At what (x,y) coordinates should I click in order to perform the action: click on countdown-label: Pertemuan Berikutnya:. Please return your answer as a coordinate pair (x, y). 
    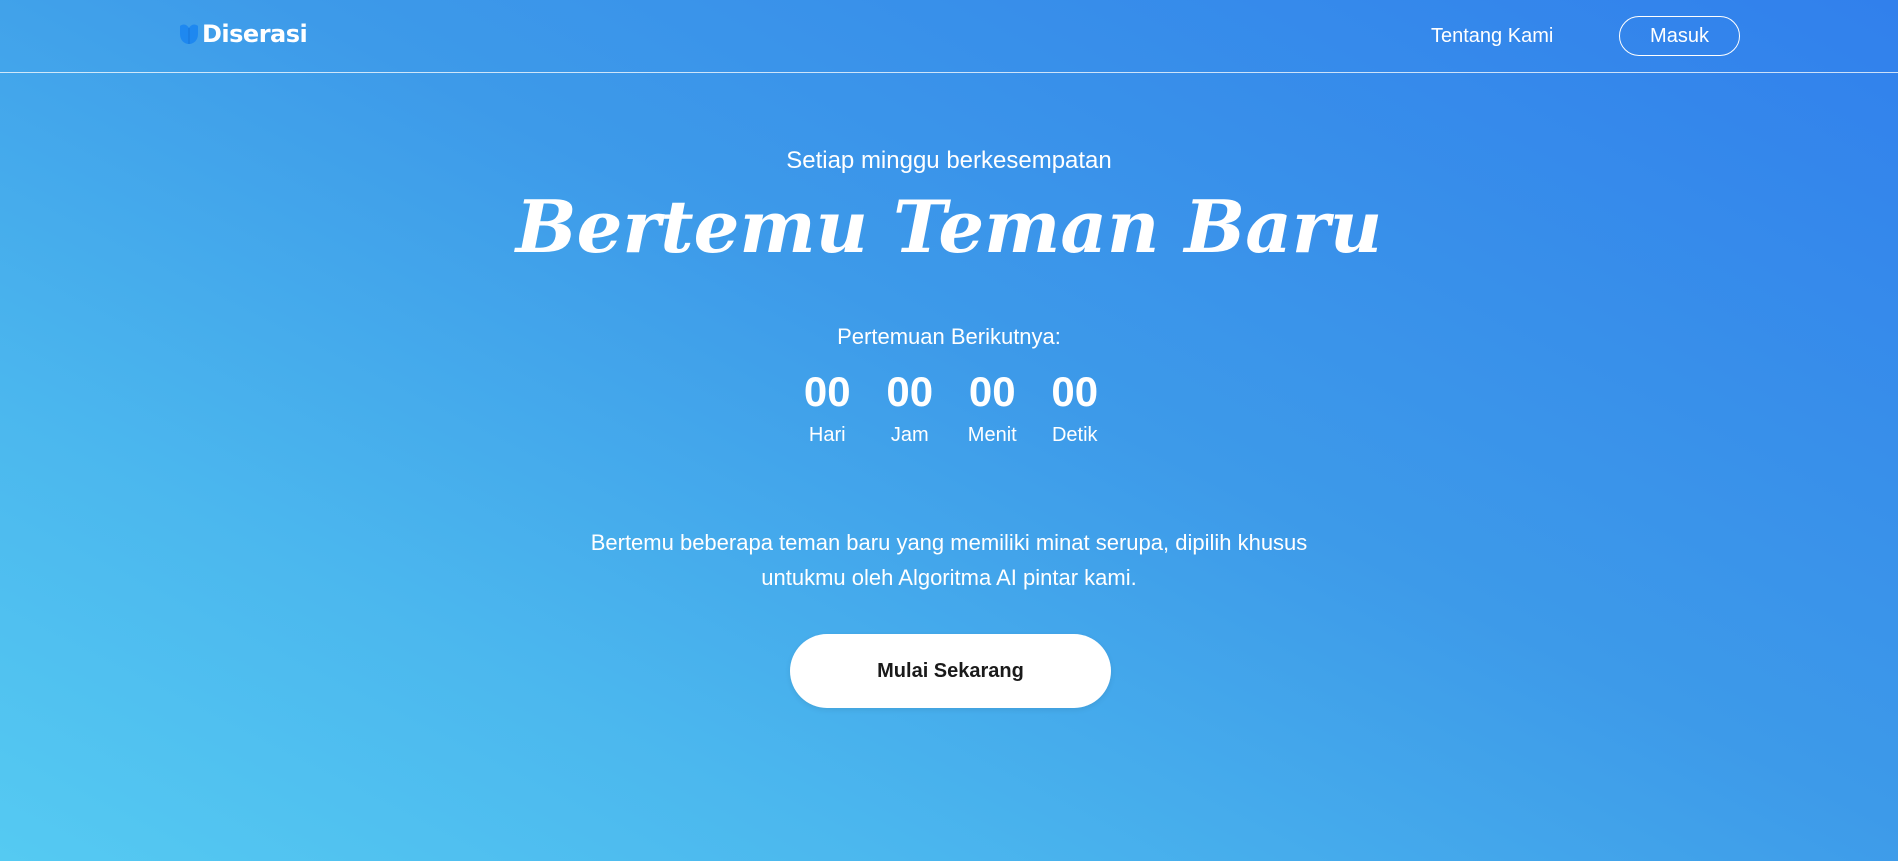
    Looking at the image, I should click on (949, 336).